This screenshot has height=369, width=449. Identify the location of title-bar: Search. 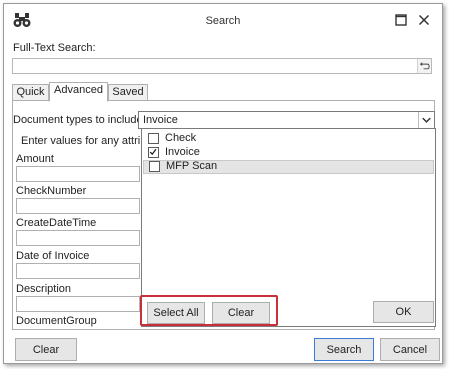
(223, 20).